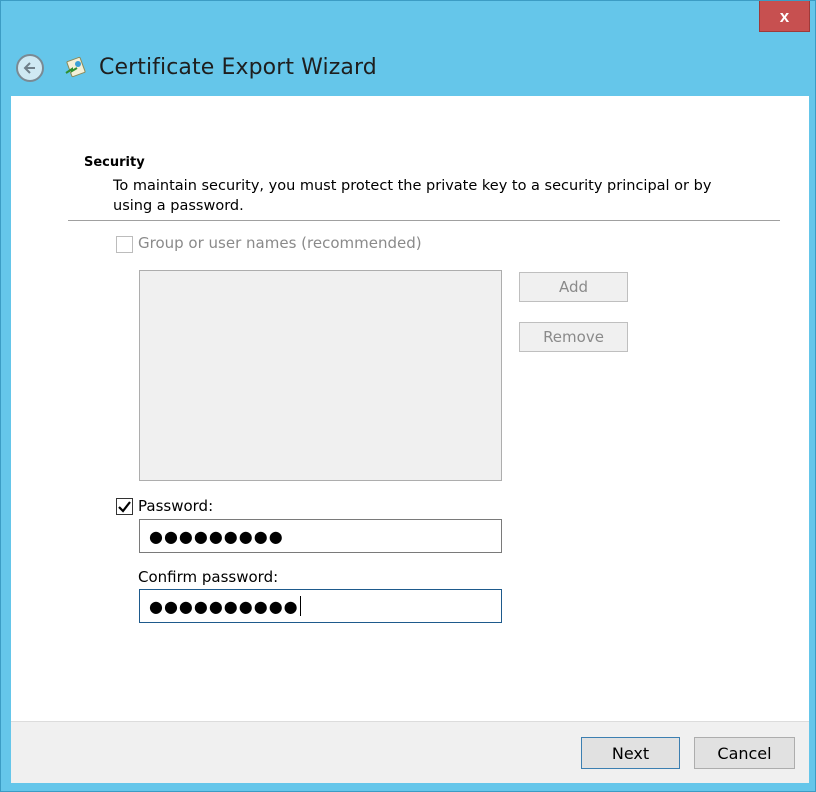  I want to click on password-value: ●●●●●●●●●, so click(216, 536).